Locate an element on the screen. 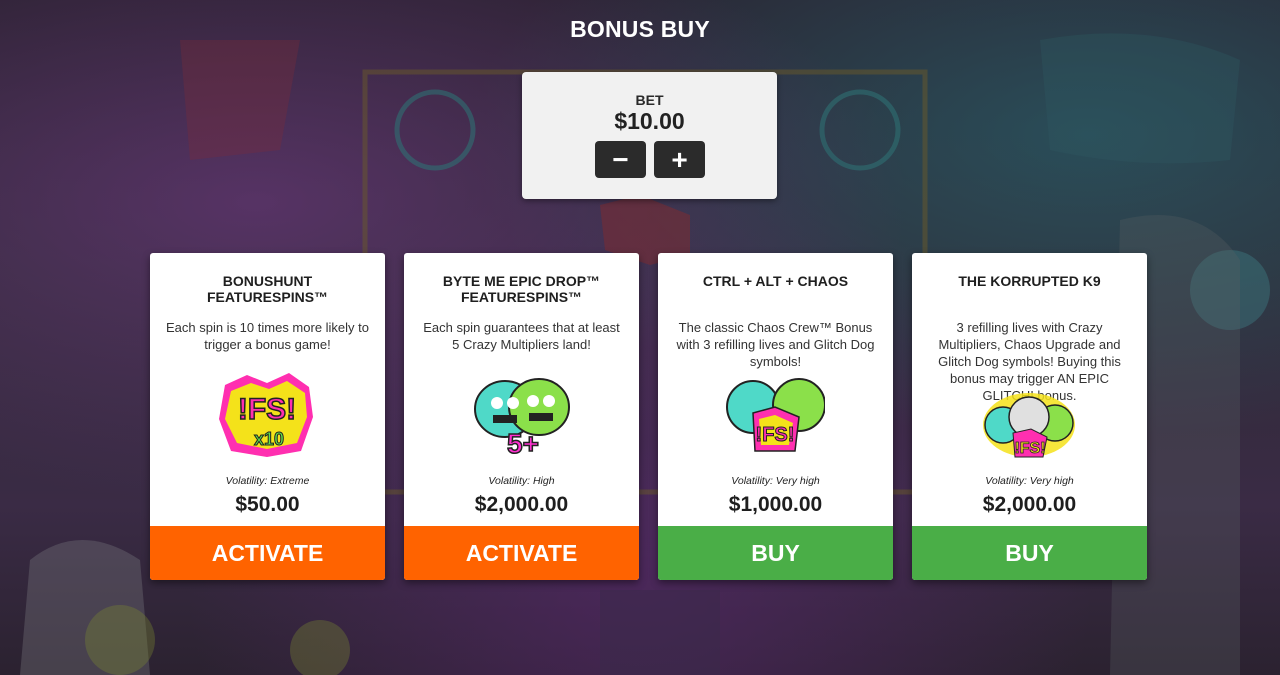 Image resolution: width=1280 pixels, height=675 pixels. card-title: BYTE ME EPIC DROP™ FEATURESPINS™ is located at coordinates (521, 289).